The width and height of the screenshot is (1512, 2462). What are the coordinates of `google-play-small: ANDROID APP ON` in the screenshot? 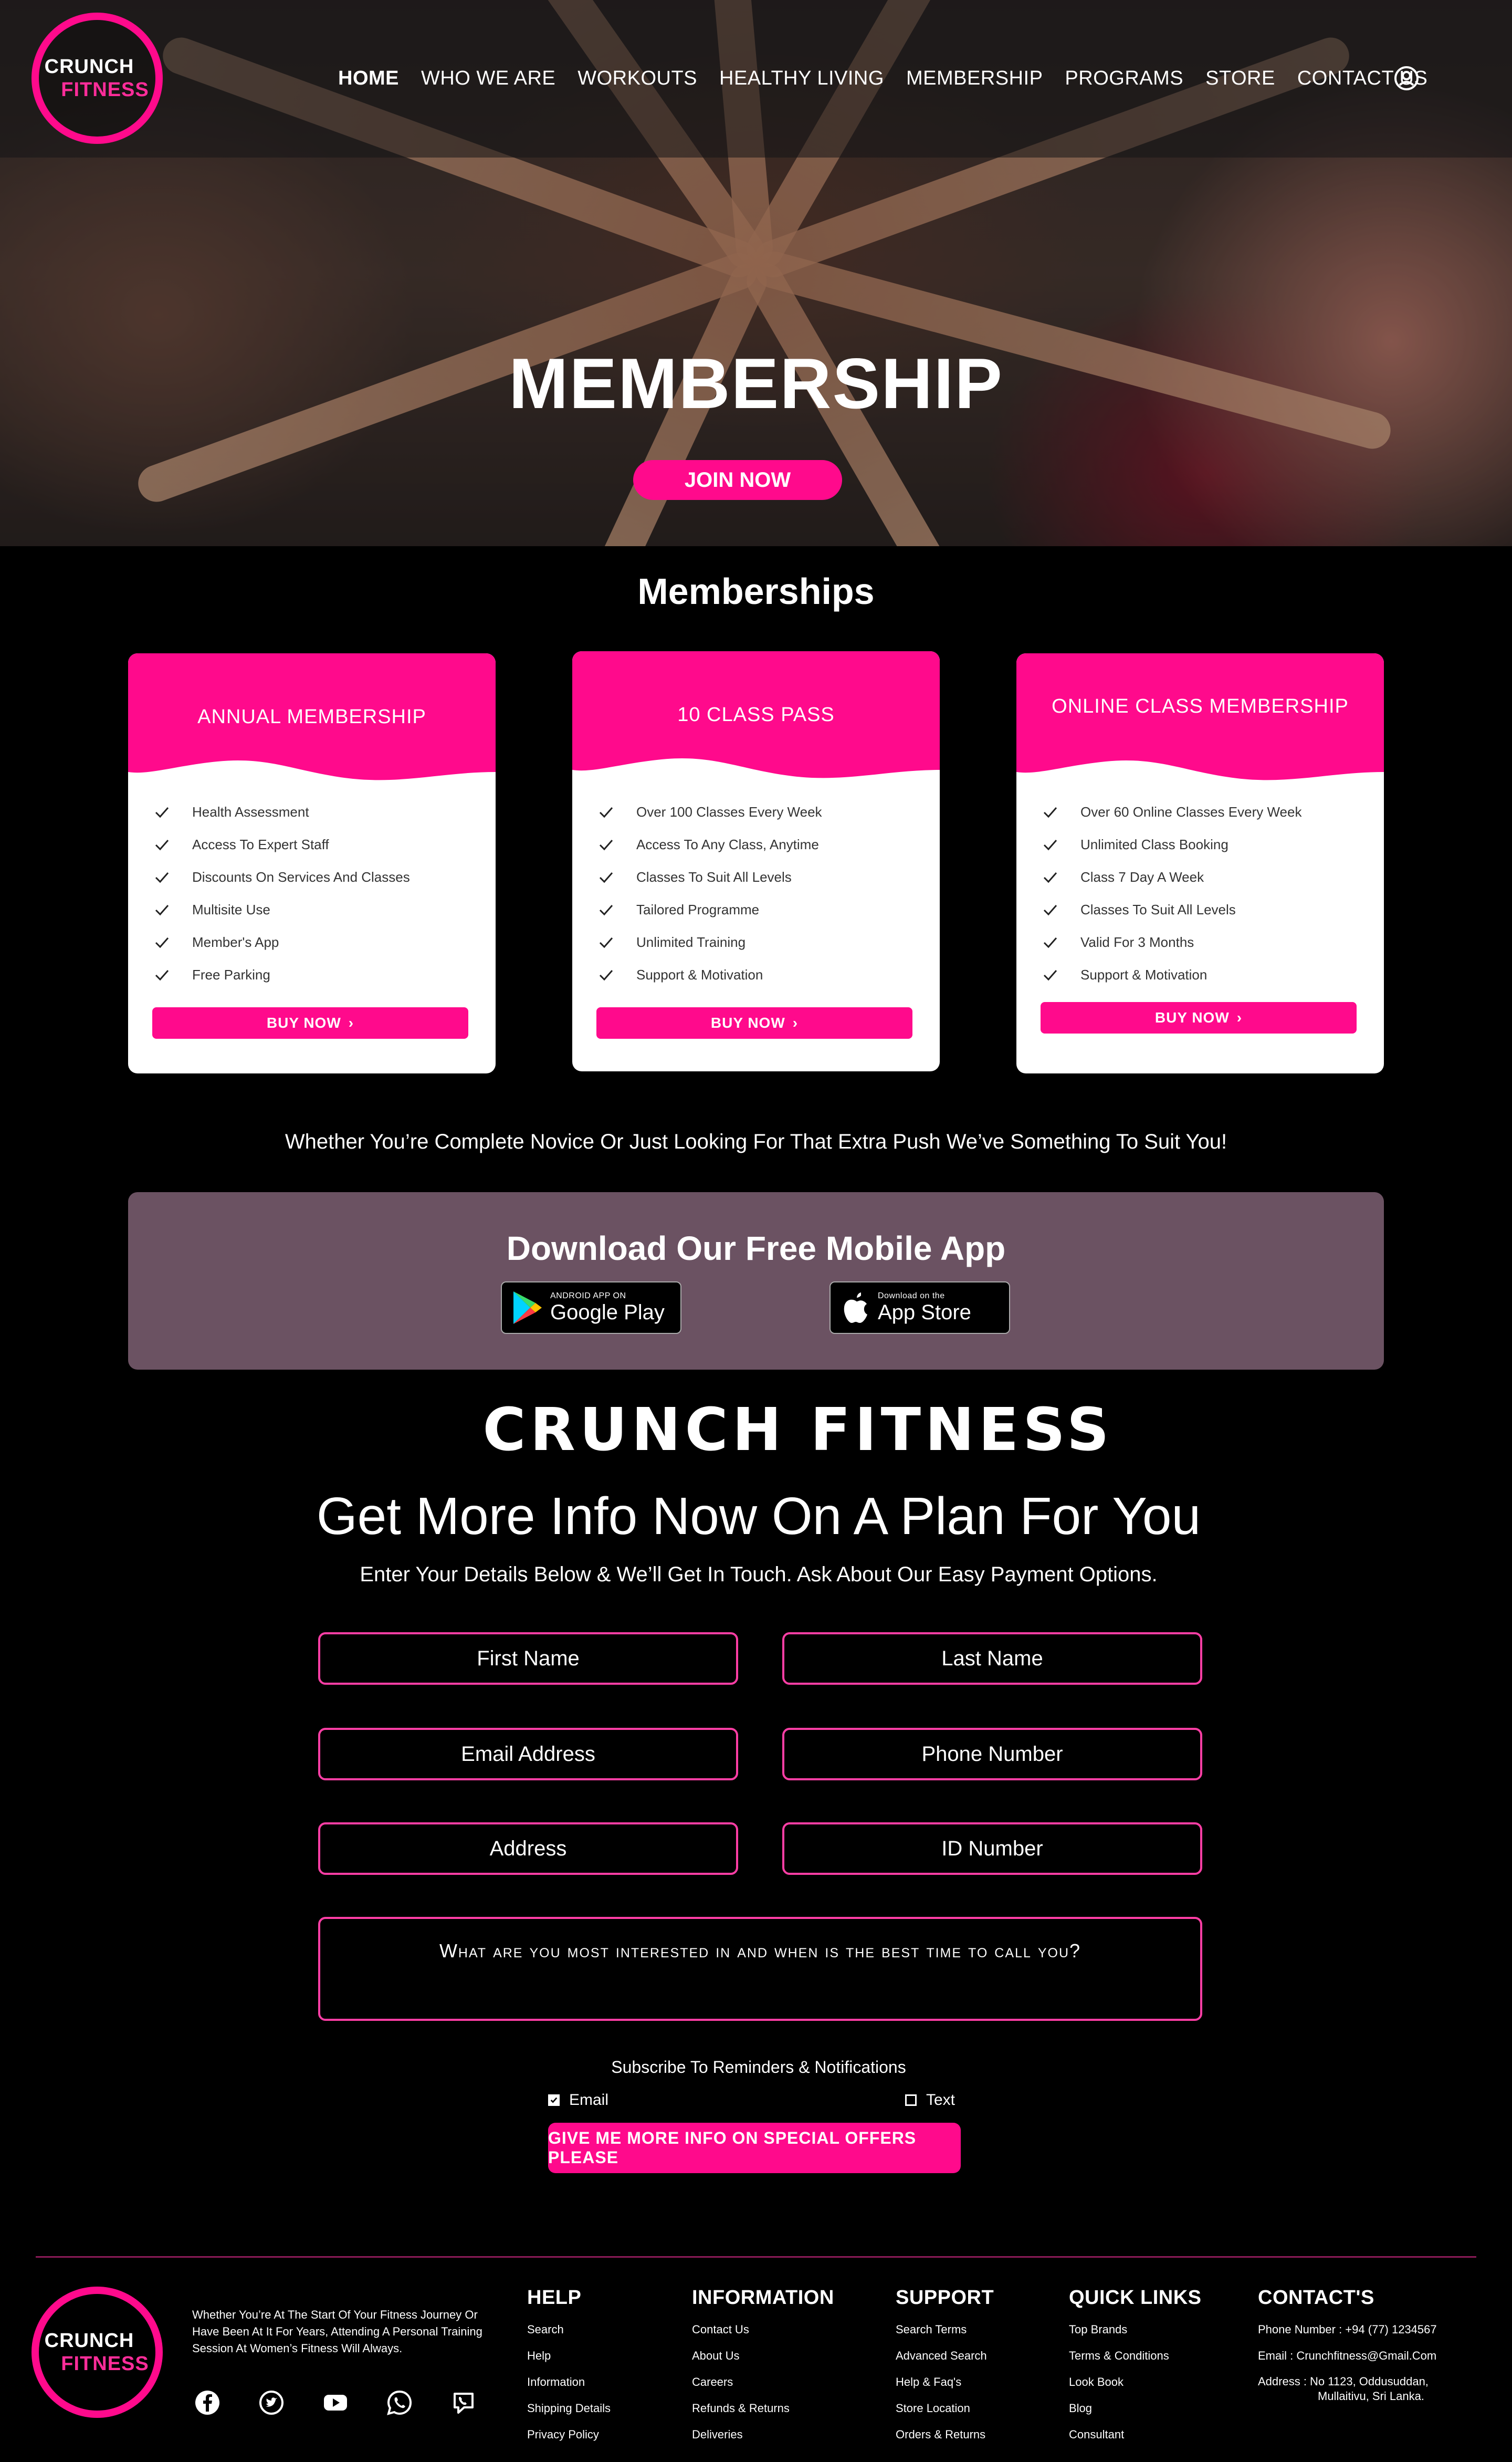 It's located at (588, 1295).